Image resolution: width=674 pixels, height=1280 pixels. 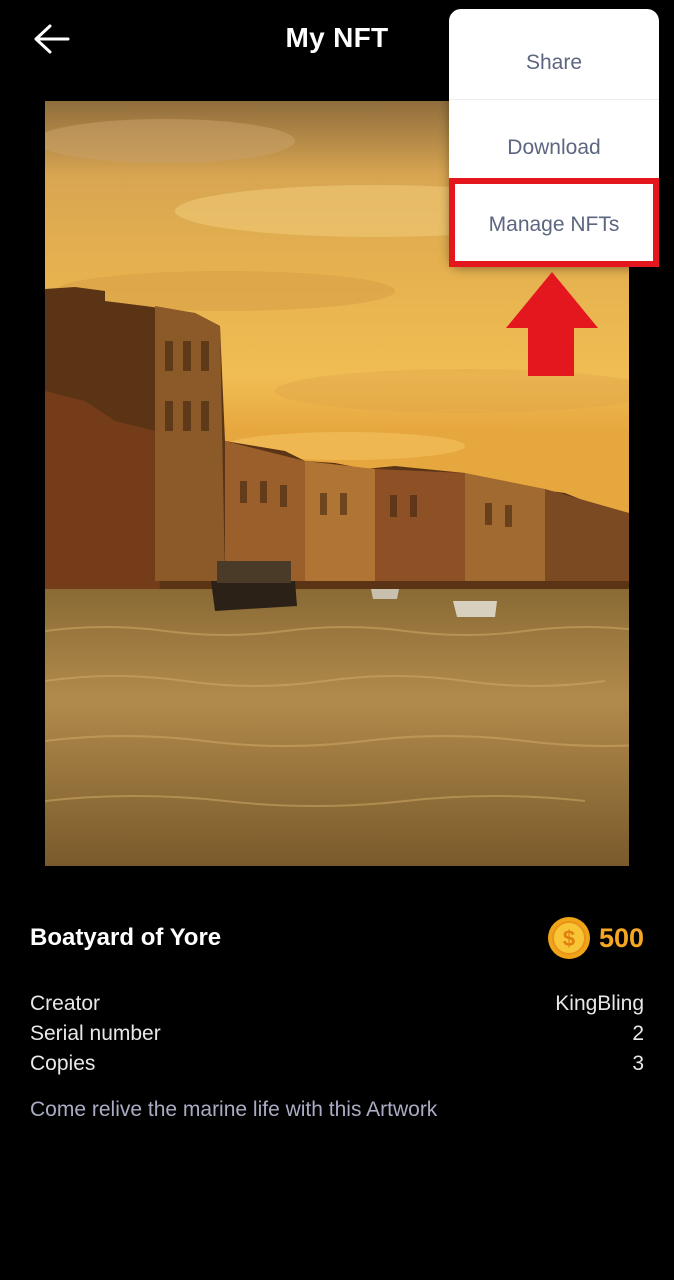 I want to click on detail-label: Creator, so click(x=65, y=1003).